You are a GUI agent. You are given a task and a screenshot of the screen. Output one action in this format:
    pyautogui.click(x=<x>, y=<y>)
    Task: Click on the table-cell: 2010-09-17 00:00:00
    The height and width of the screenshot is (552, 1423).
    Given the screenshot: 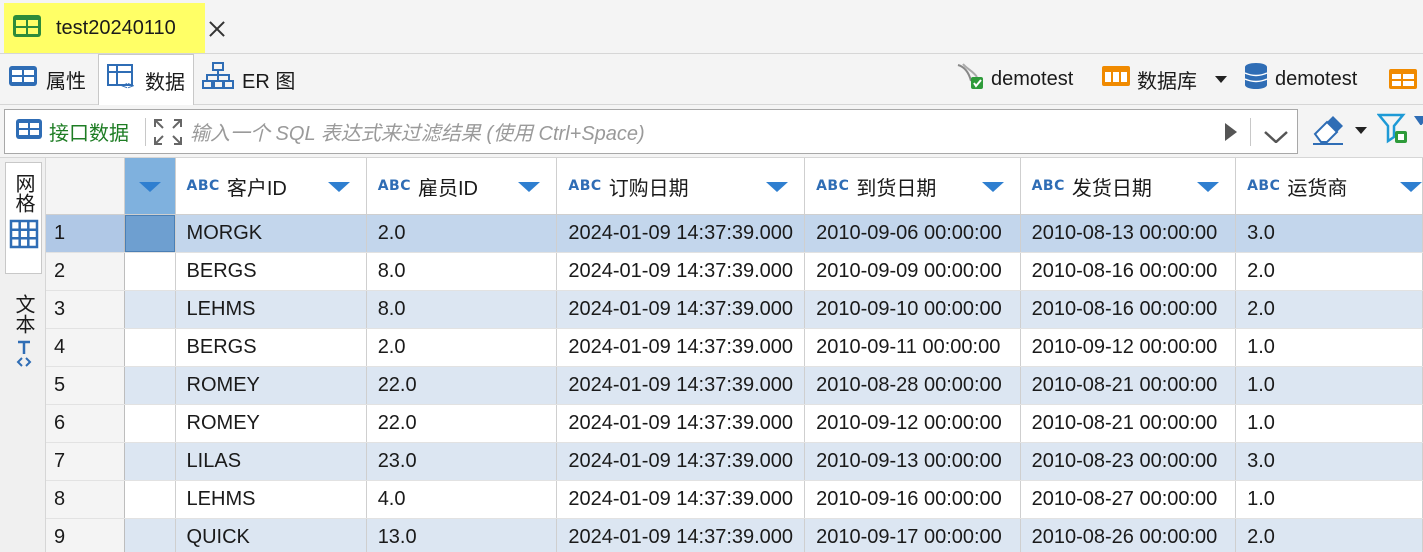 What is the action you would take?
    pyautogui.click(x=912, y=535)
    